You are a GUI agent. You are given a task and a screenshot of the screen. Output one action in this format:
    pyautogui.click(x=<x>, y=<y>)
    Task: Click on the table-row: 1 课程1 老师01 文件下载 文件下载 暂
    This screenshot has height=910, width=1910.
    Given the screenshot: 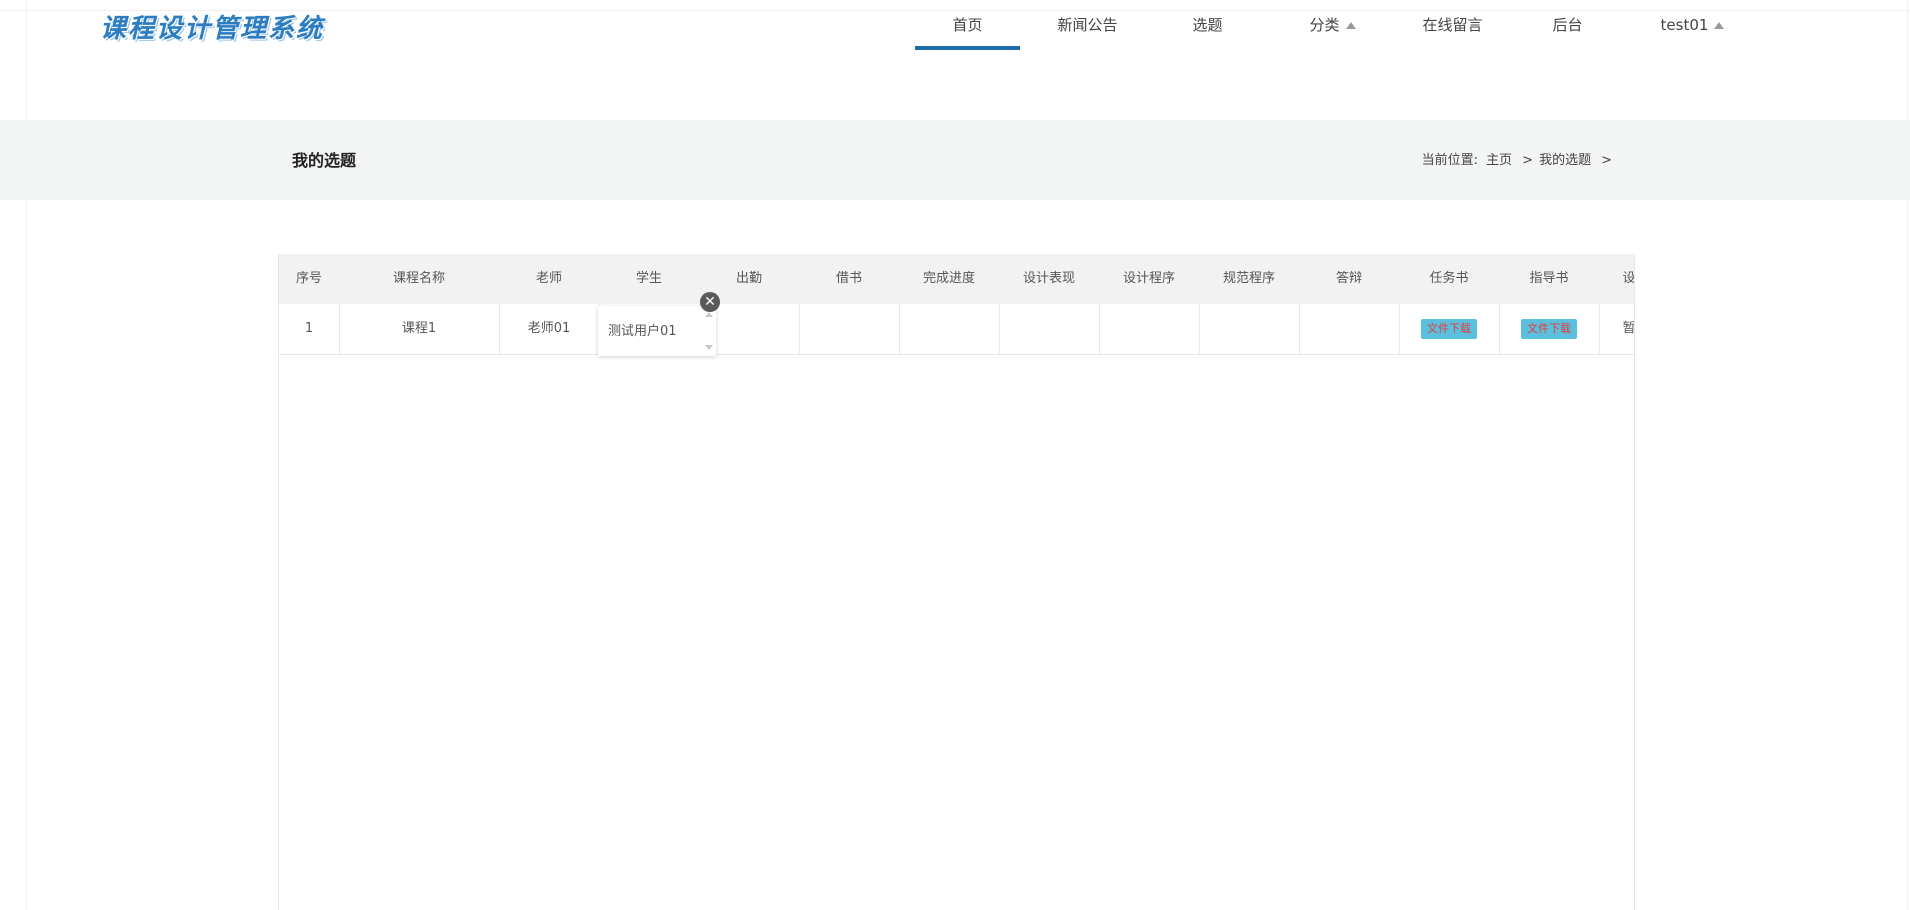 What is the action you would take?
    pyautogui.click(x=956, y=329)
    